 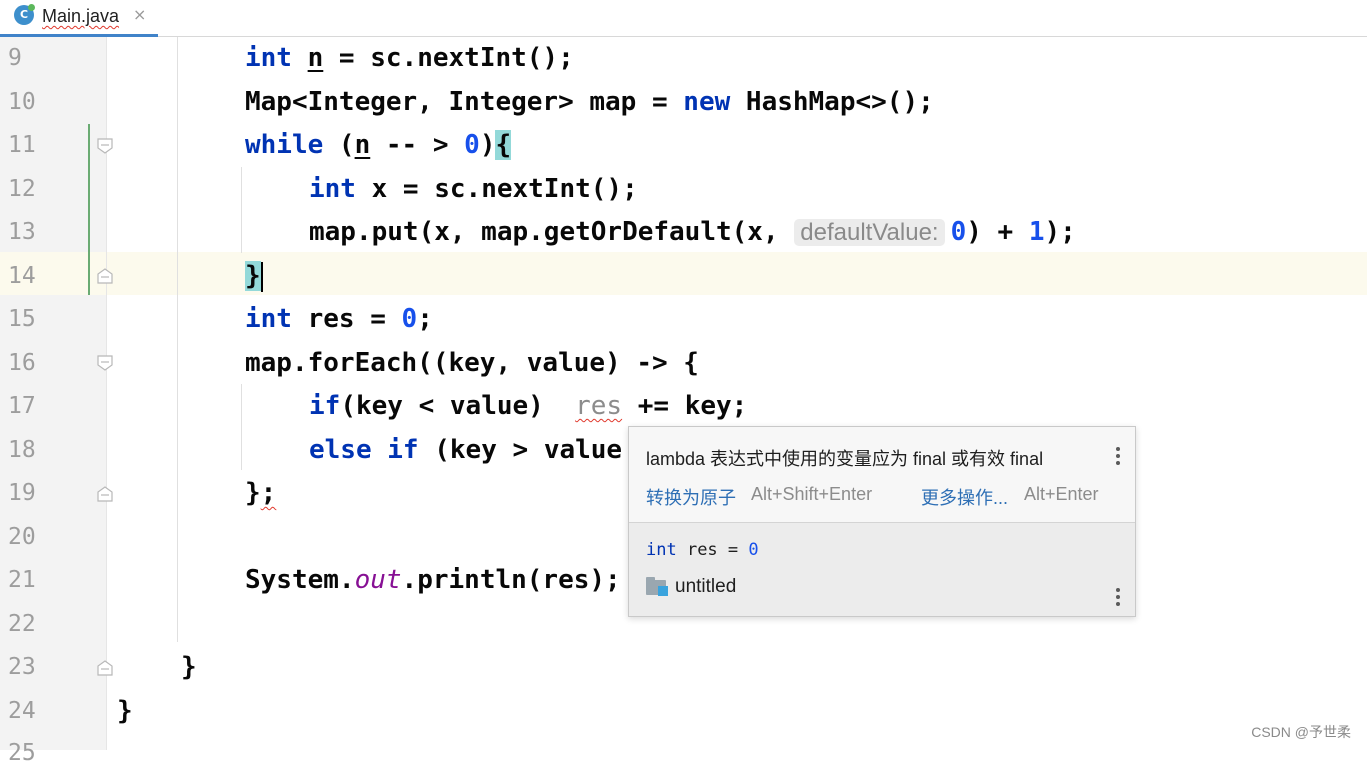 What do you see at coordinates (832, 102) in the screenshot?
I see `code-text: HashMap<>();` at bounding box center [832, 102].